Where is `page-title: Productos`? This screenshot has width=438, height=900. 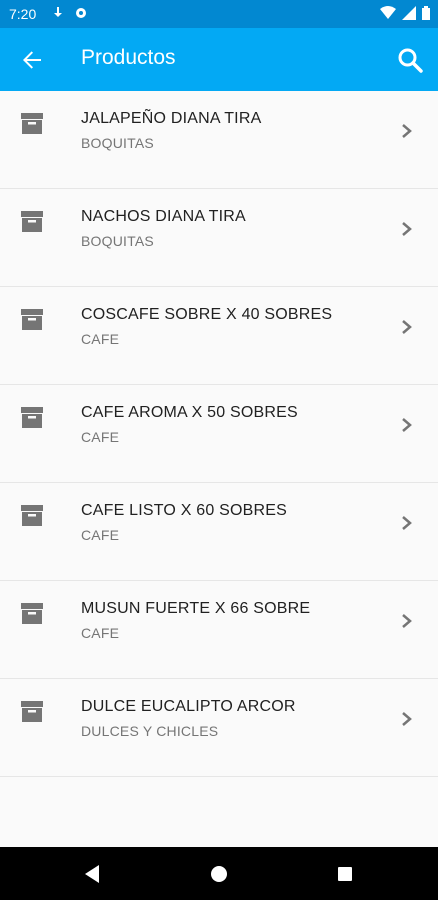 page-title: Productos is located at coordinates (128, 57).